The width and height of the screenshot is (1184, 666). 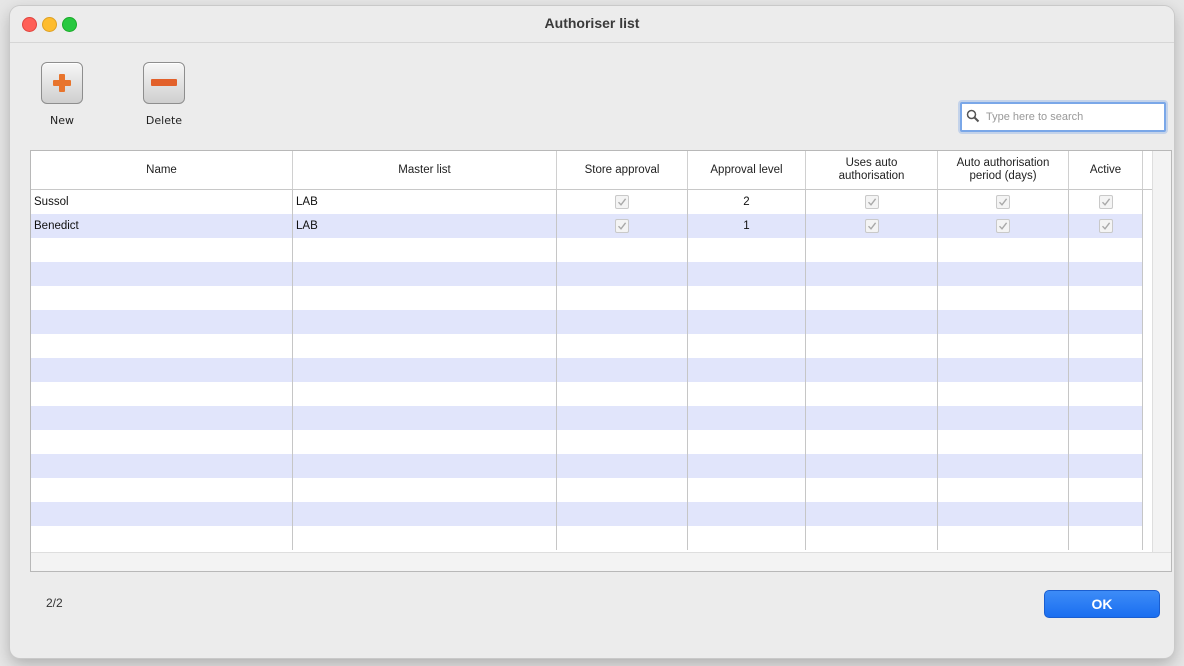 I want to click on ok-button: OK, so click(x=1102, y=604).